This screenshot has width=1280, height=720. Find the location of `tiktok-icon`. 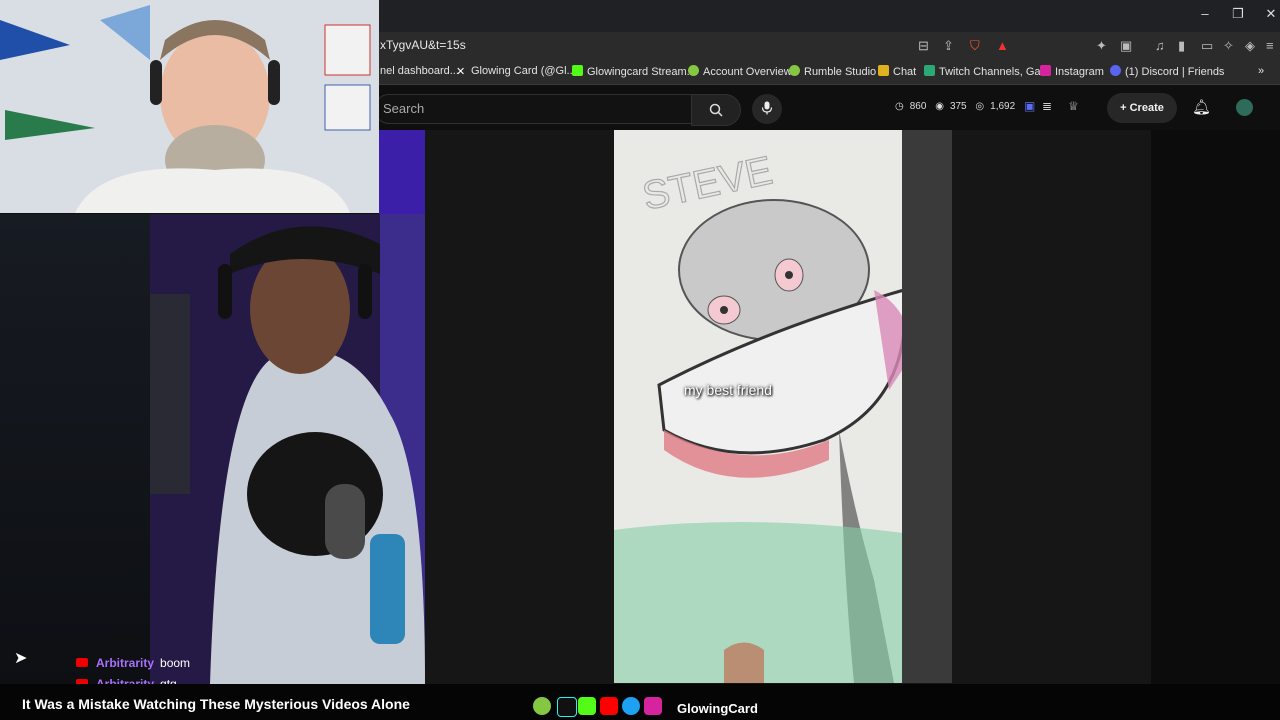

tiktok-icon is located at coordinates (567, 707).